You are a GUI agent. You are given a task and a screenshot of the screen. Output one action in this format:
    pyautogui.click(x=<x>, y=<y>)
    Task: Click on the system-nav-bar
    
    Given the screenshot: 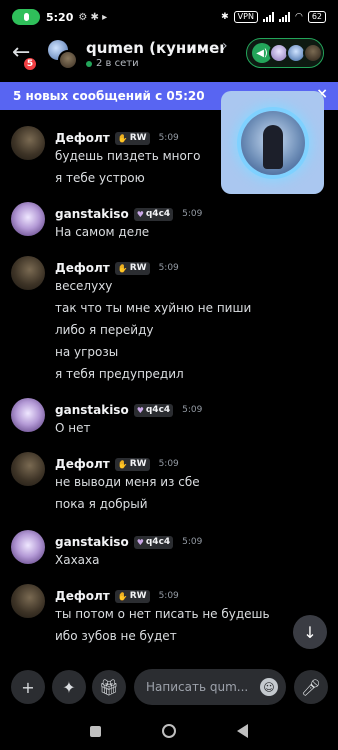 What is the action you would take?
    pyautogui.click(x=169, y=731)
    